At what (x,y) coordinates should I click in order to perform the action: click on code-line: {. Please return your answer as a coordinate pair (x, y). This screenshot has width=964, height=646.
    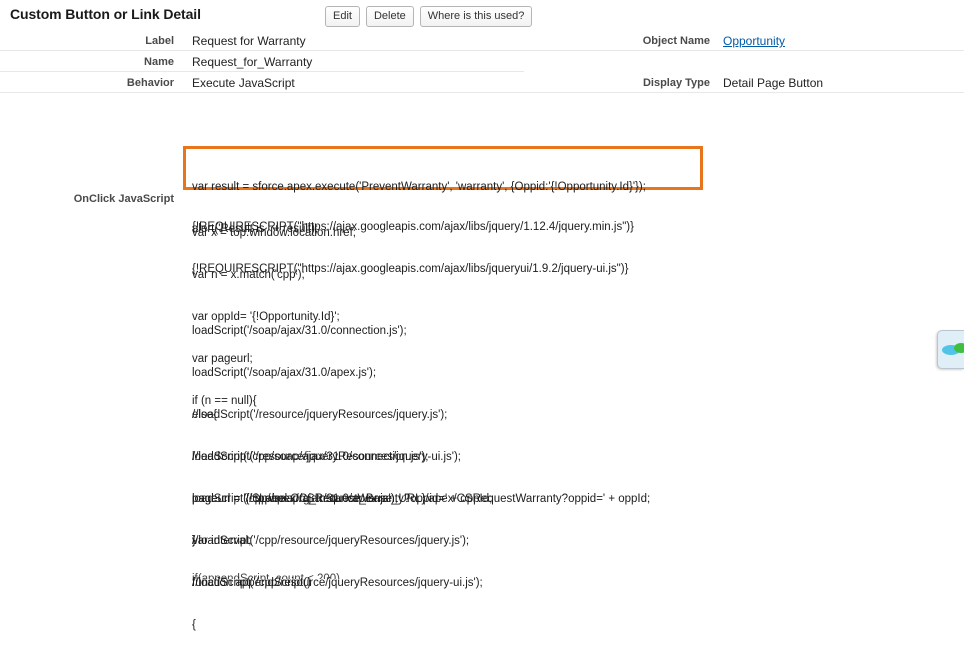
    Looking at the image, I should click on (194, 625).